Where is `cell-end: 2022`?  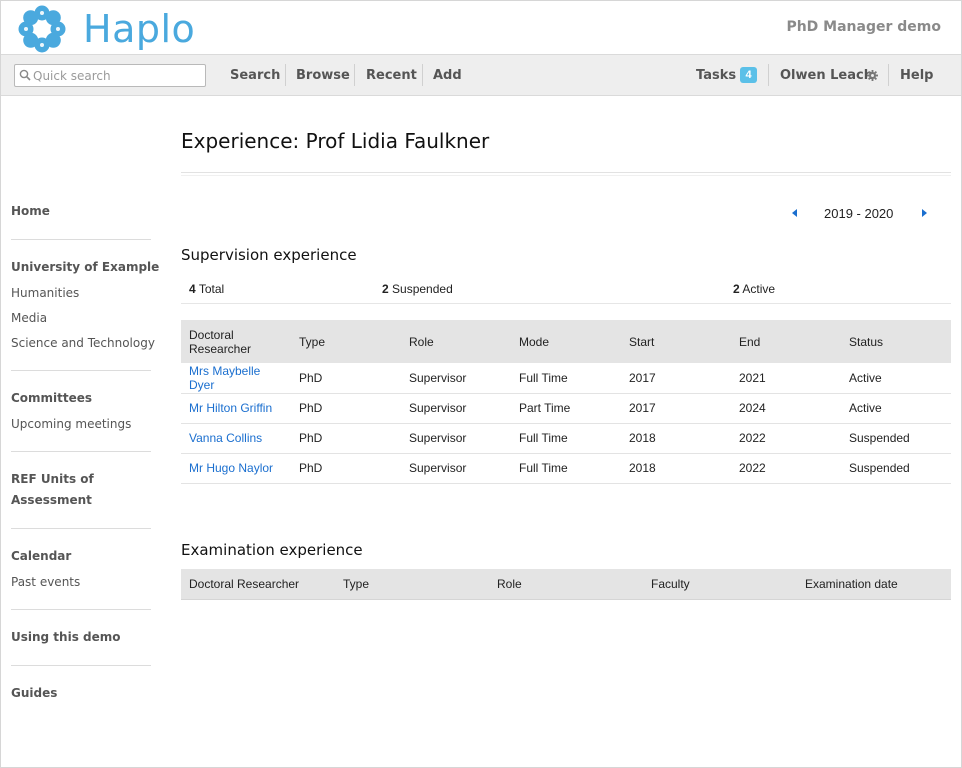 cell-end: 2022 is located at coordinates (786, 438).